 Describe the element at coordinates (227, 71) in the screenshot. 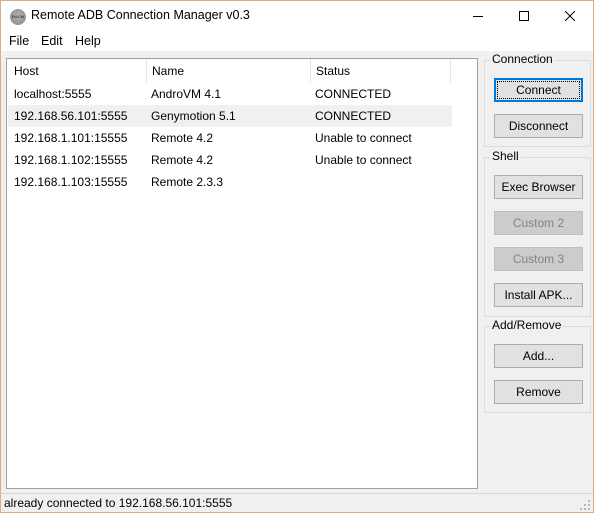

I see `column-header-name: Name` at that location.